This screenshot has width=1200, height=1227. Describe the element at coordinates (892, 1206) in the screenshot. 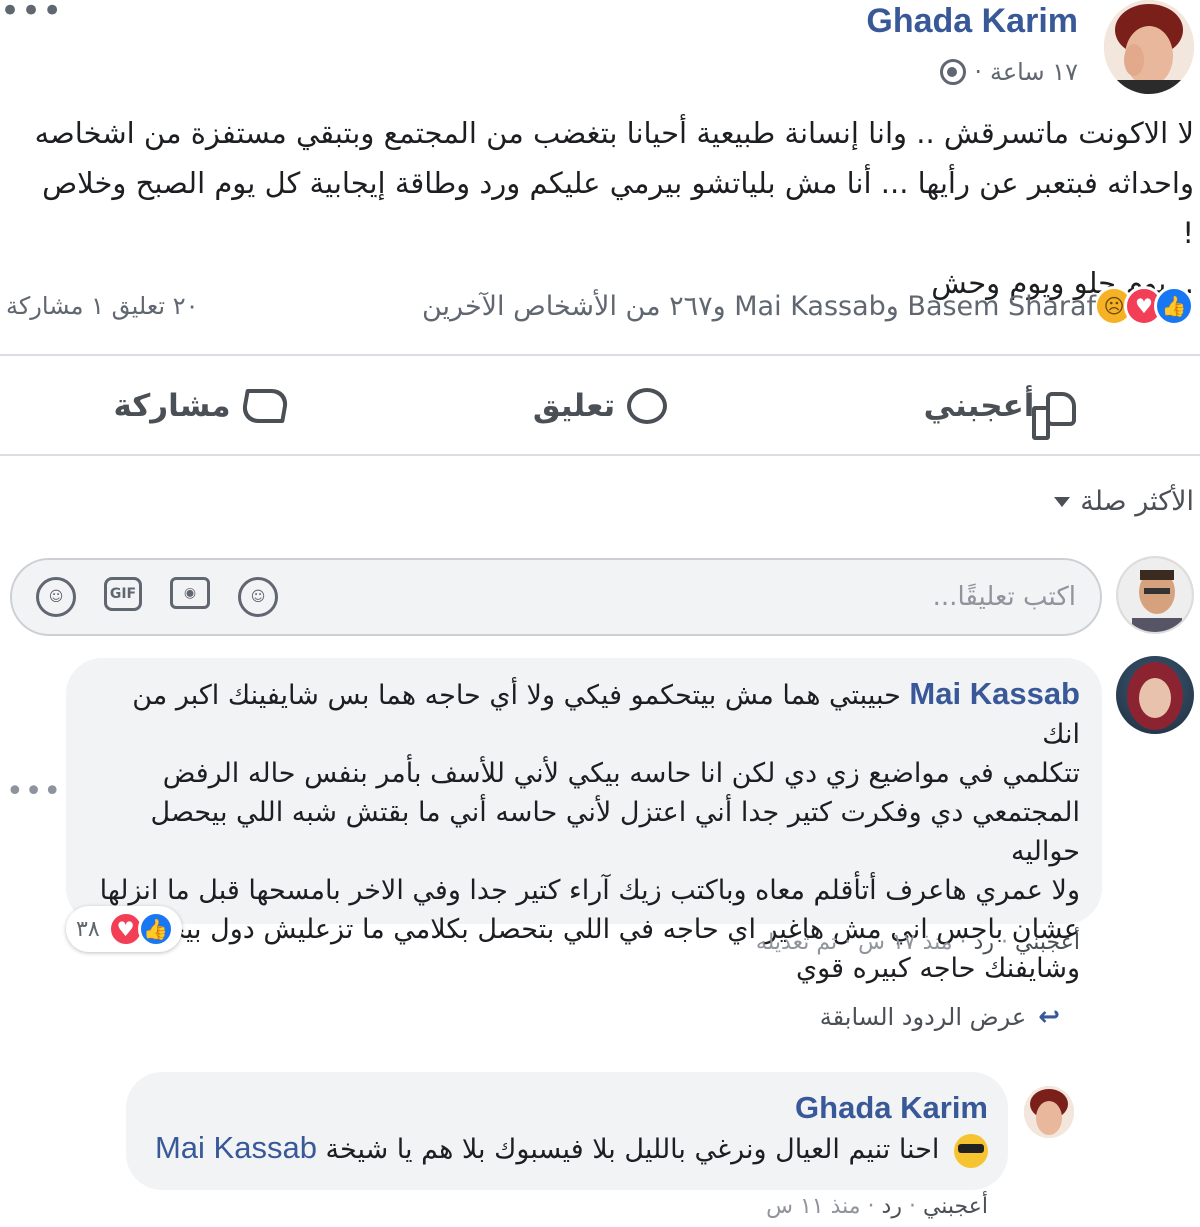

I see `reply-reply-link: رد` at that location.